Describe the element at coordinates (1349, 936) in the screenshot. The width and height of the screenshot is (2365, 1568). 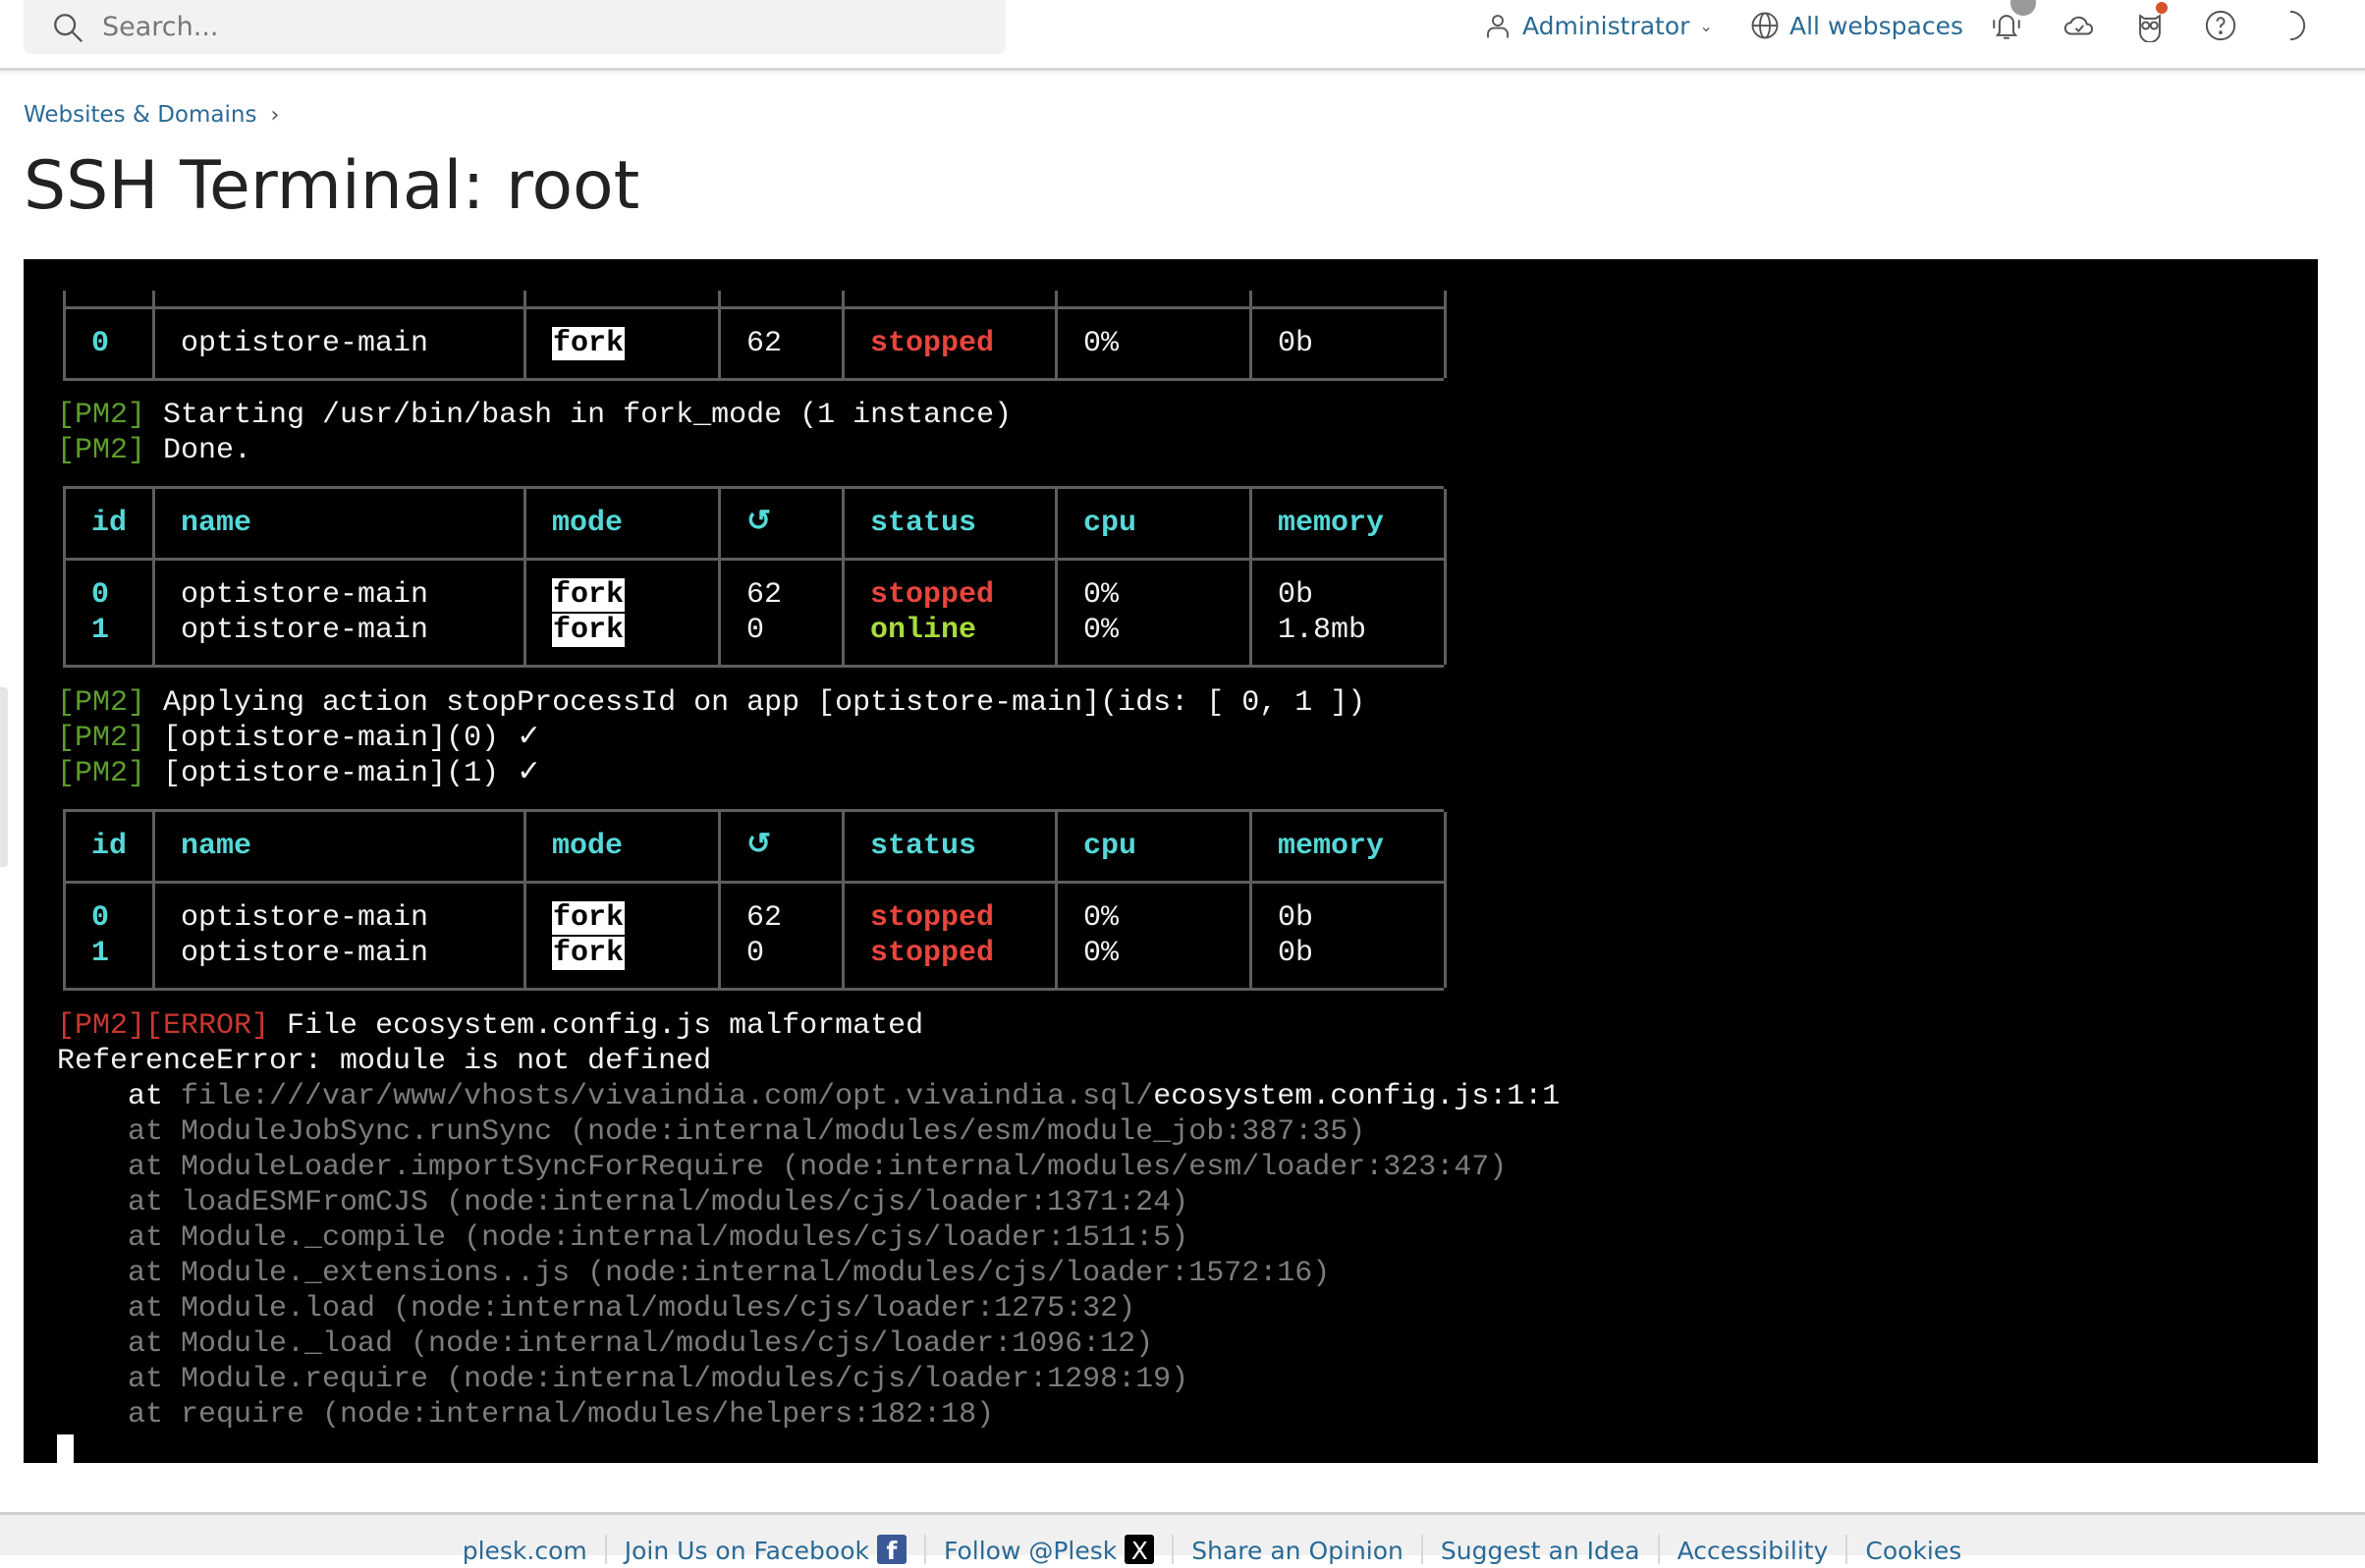
I see `table-cell: 0b 0b` at that location.